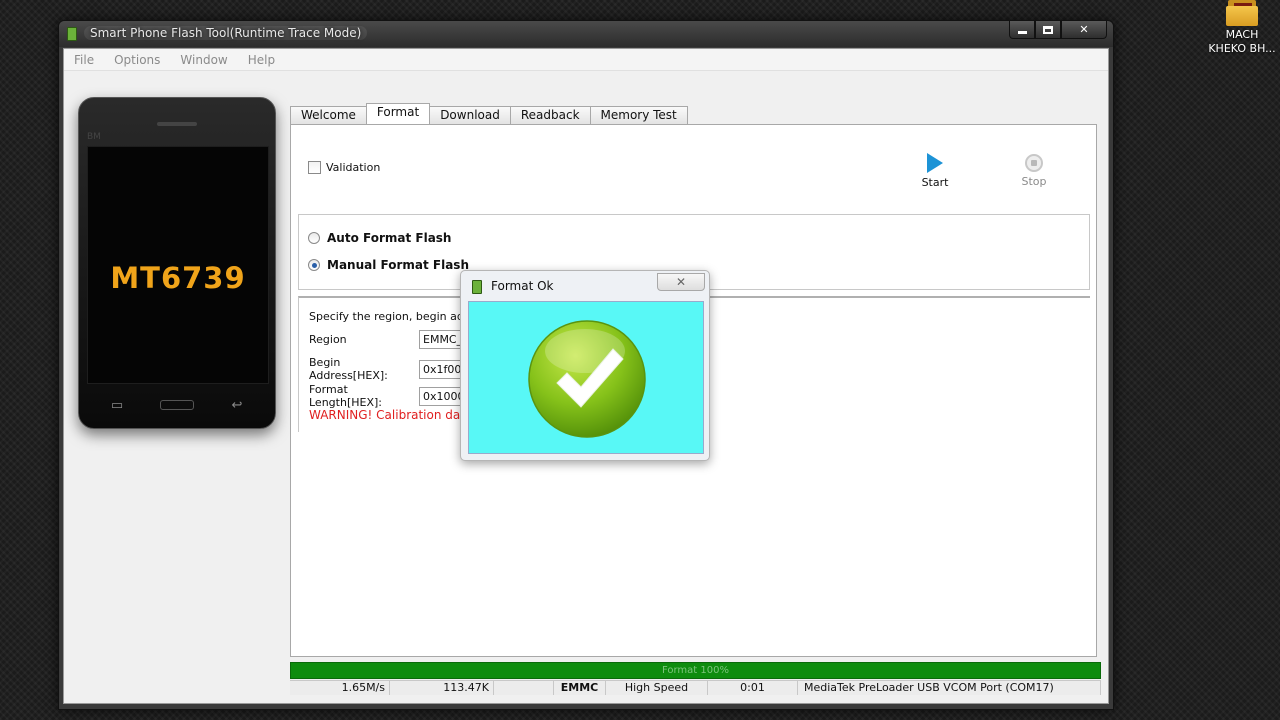 This screenshot has height=720, width=1280. I want to click on validation-label: Validation, so click(353, 167).